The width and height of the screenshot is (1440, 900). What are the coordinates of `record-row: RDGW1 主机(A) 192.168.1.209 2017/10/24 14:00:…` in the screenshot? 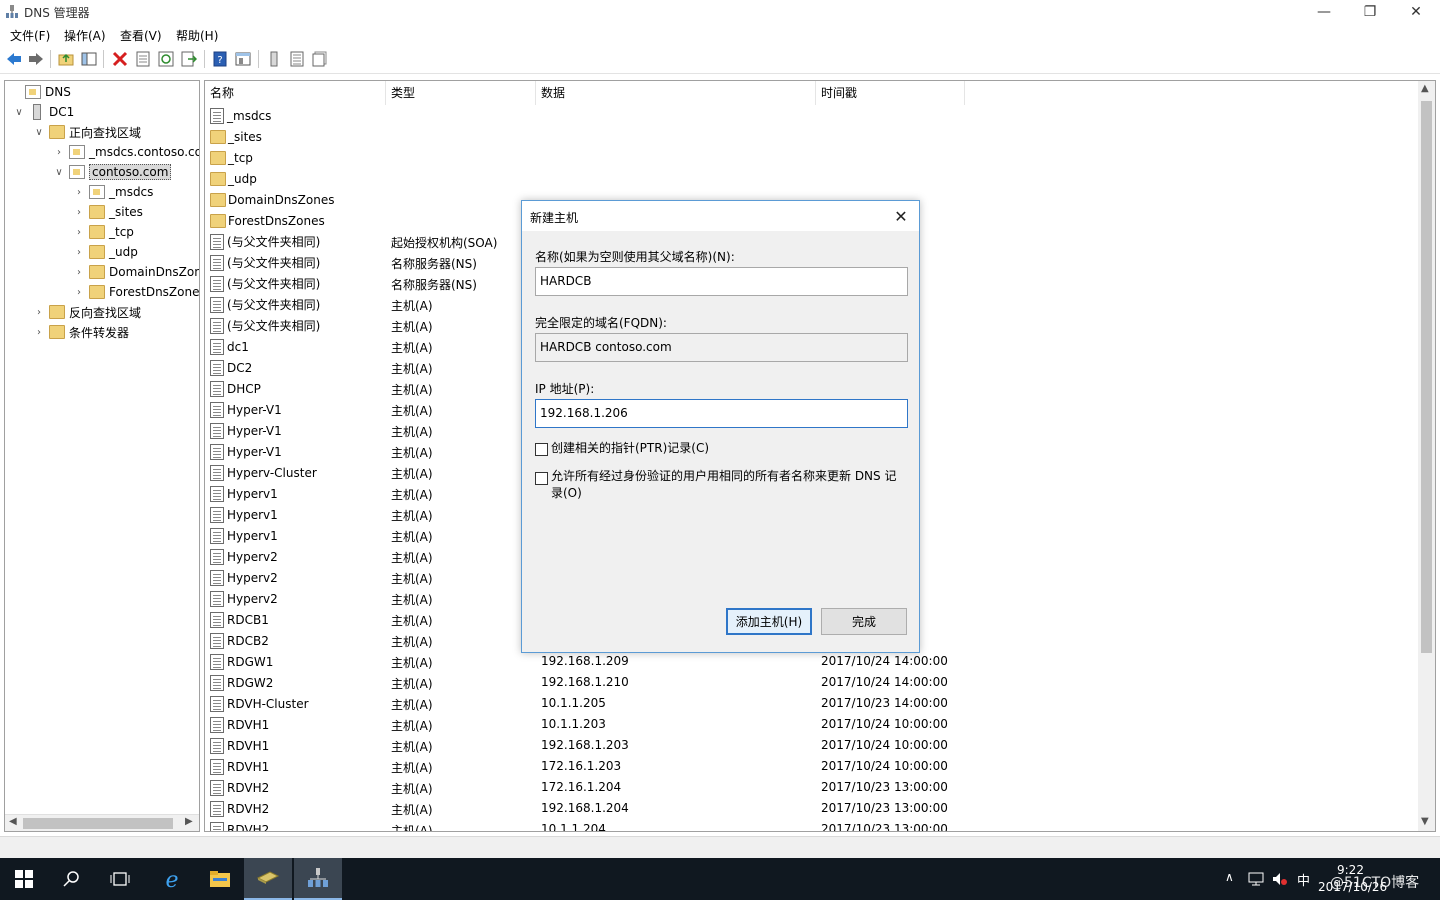 It's located at (812, 661).